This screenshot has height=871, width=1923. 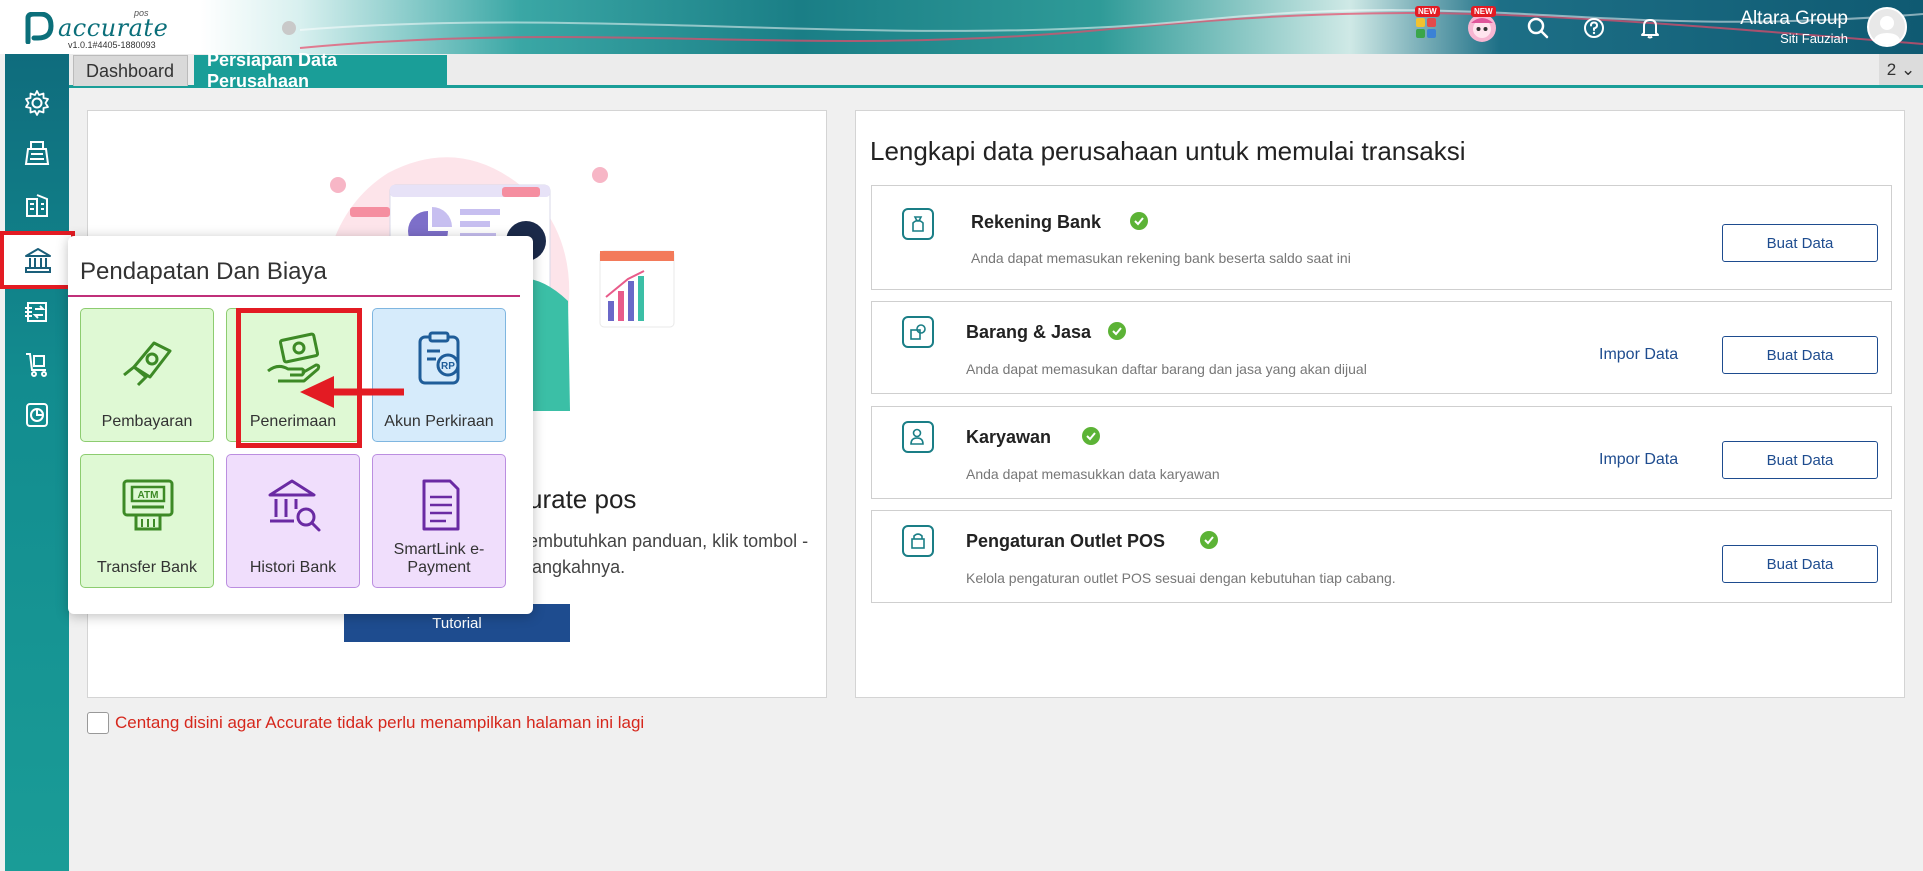 I want to click on transfer-icon, so click(x=36, y=312).